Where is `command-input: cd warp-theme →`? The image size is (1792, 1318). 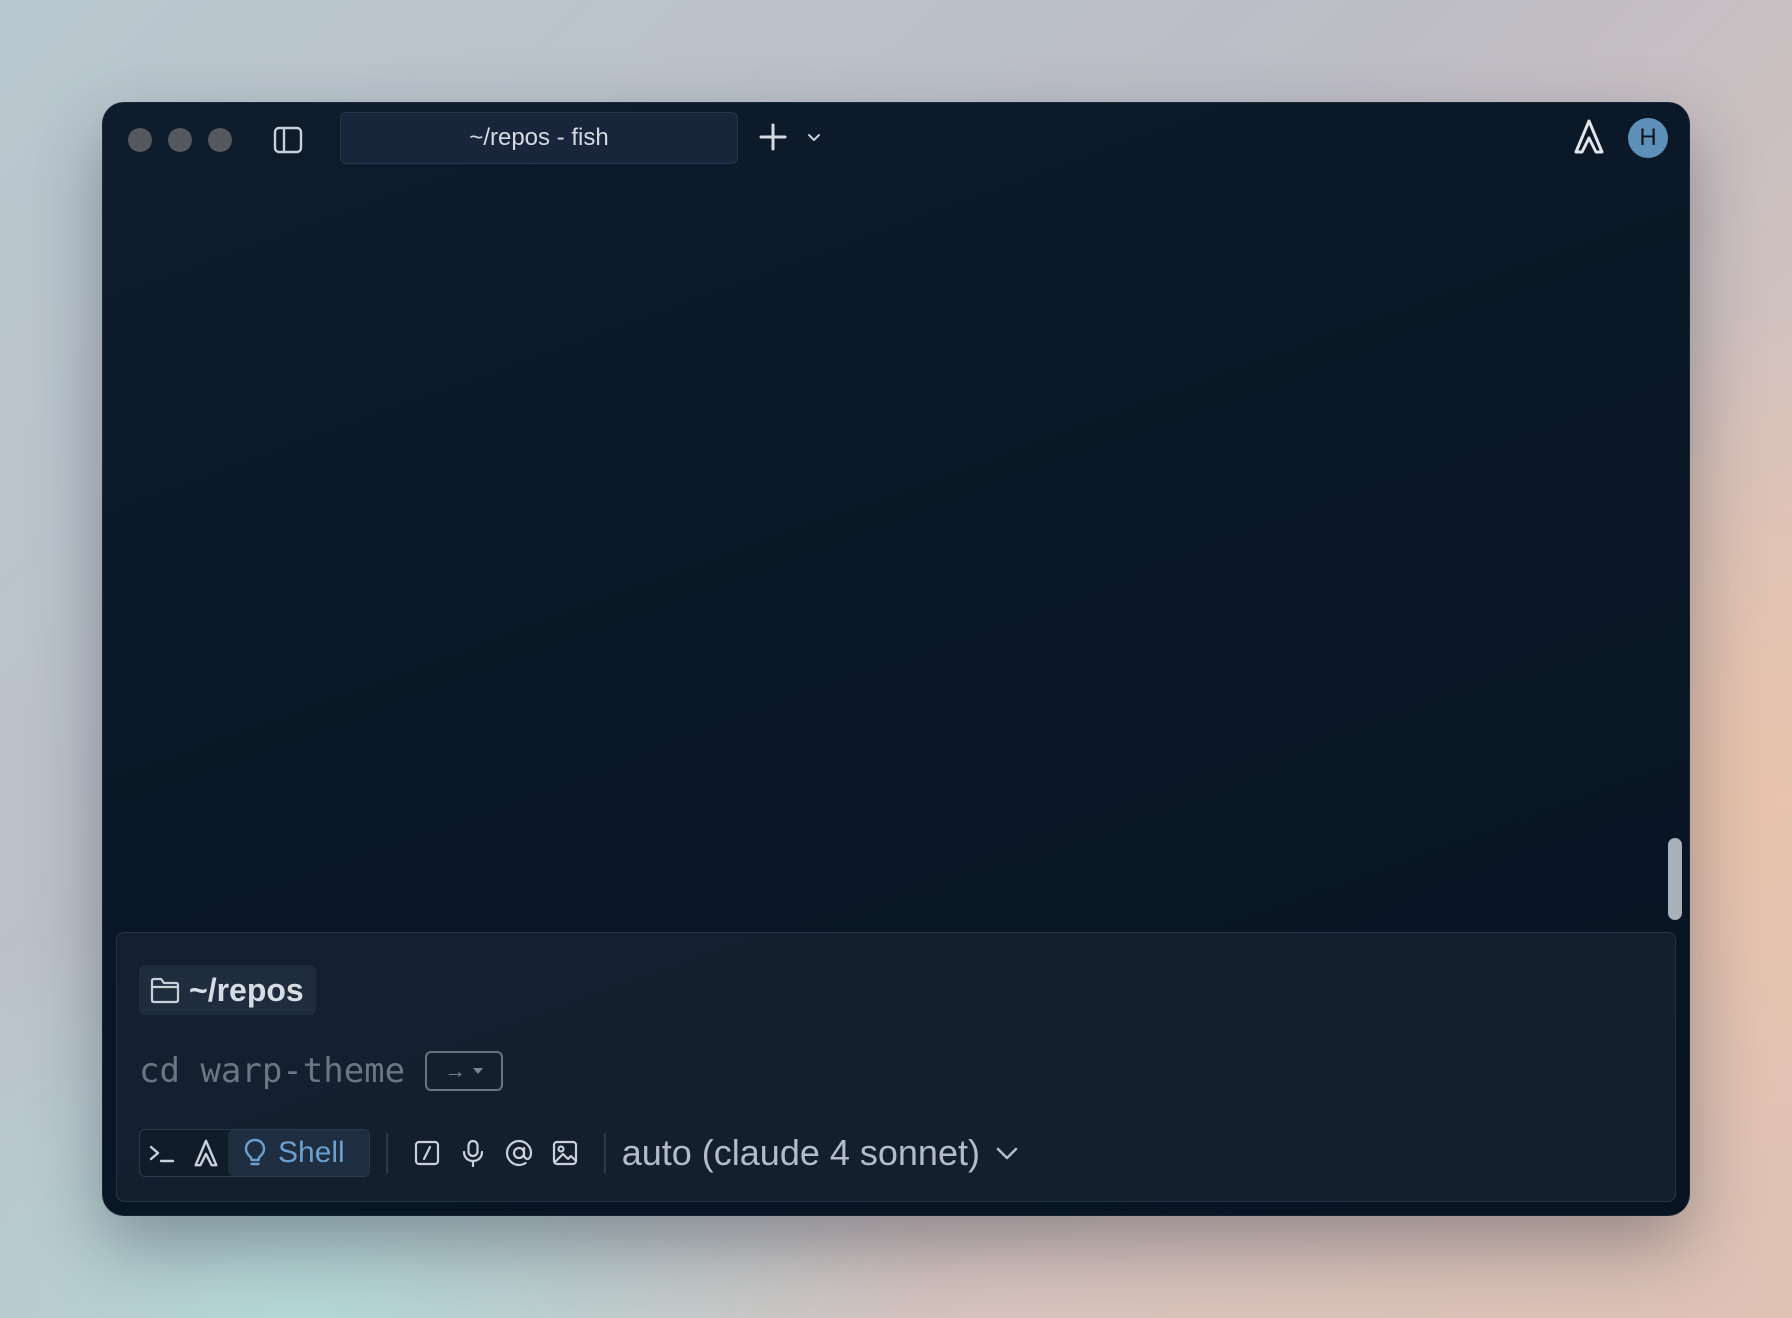 command-input: cd warp-theme → is located at coordinates (321, 1071).